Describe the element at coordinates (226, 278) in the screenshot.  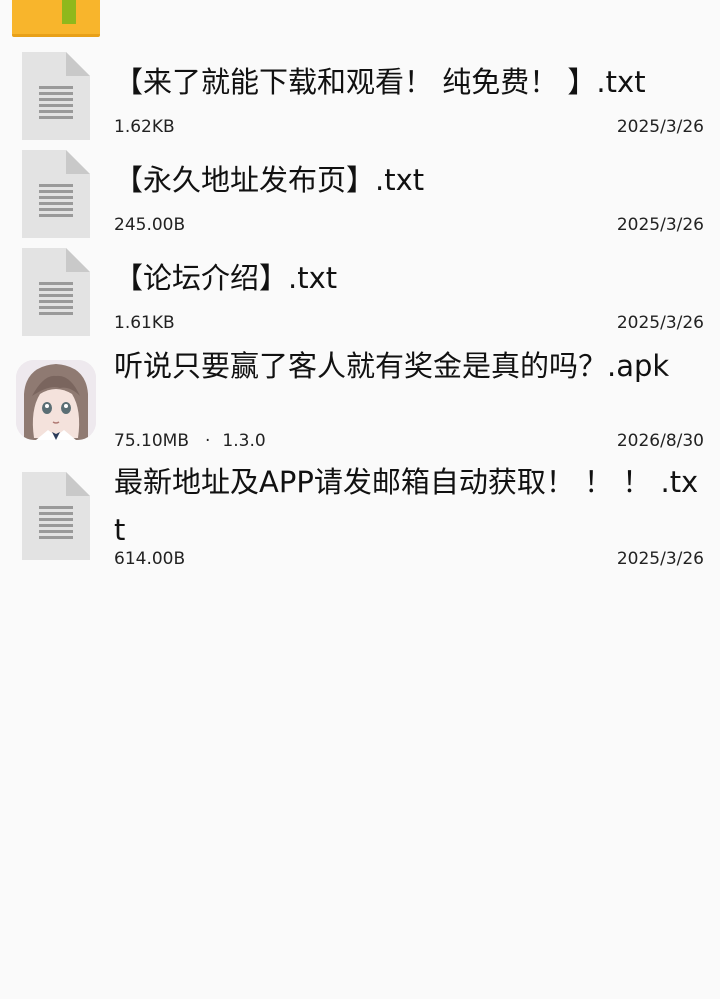
I see `file-name: 【论坛介绍】.txt` at that location.